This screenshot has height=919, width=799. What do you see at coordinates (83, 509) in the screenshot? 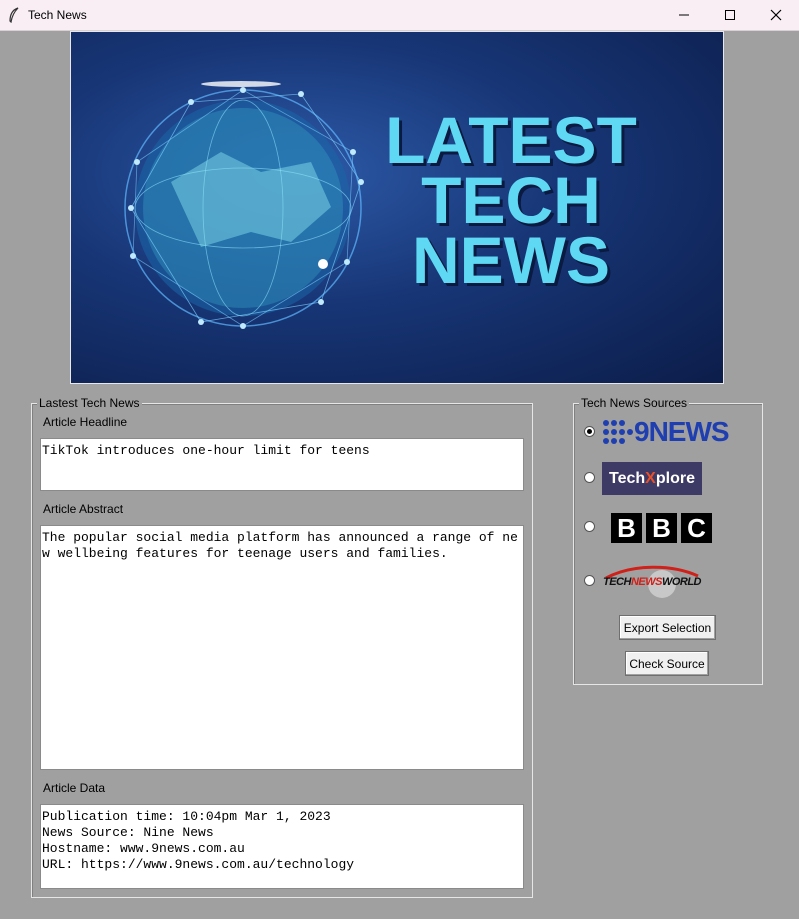
I see `abstract-label: Article Abstract` at bounding box center [83, 509].